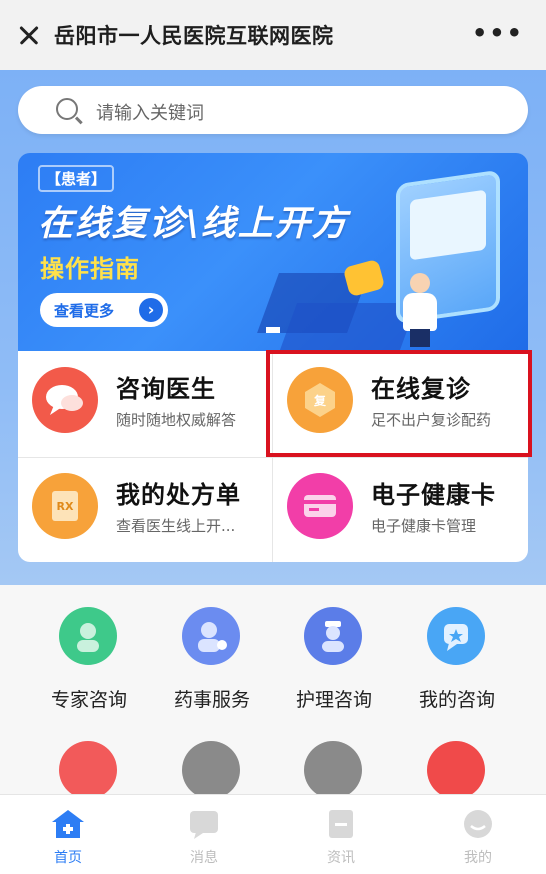  Describe the element at coordinates (333, 636) in the screenshot. I see `nursing-consult-icon` at that location.